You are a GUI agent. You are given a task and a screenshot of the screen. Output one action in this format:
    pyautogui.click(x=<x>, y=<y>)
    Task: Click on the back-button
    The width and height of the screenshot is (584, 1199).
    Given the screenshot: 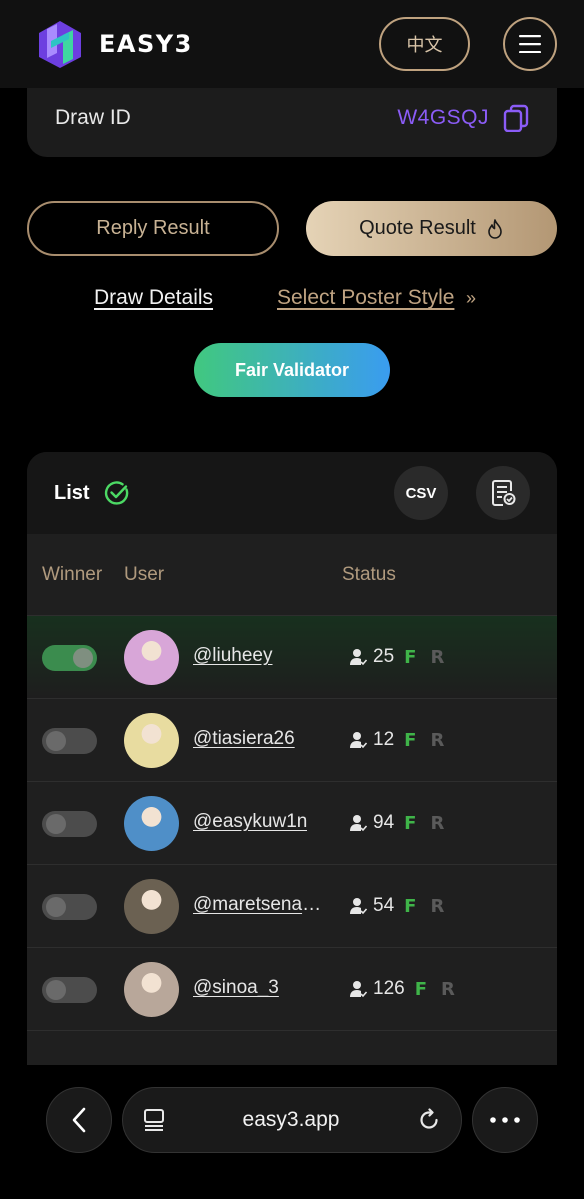 What is the action you would take?
    pyautogui.click(x=79, y=1120)
    